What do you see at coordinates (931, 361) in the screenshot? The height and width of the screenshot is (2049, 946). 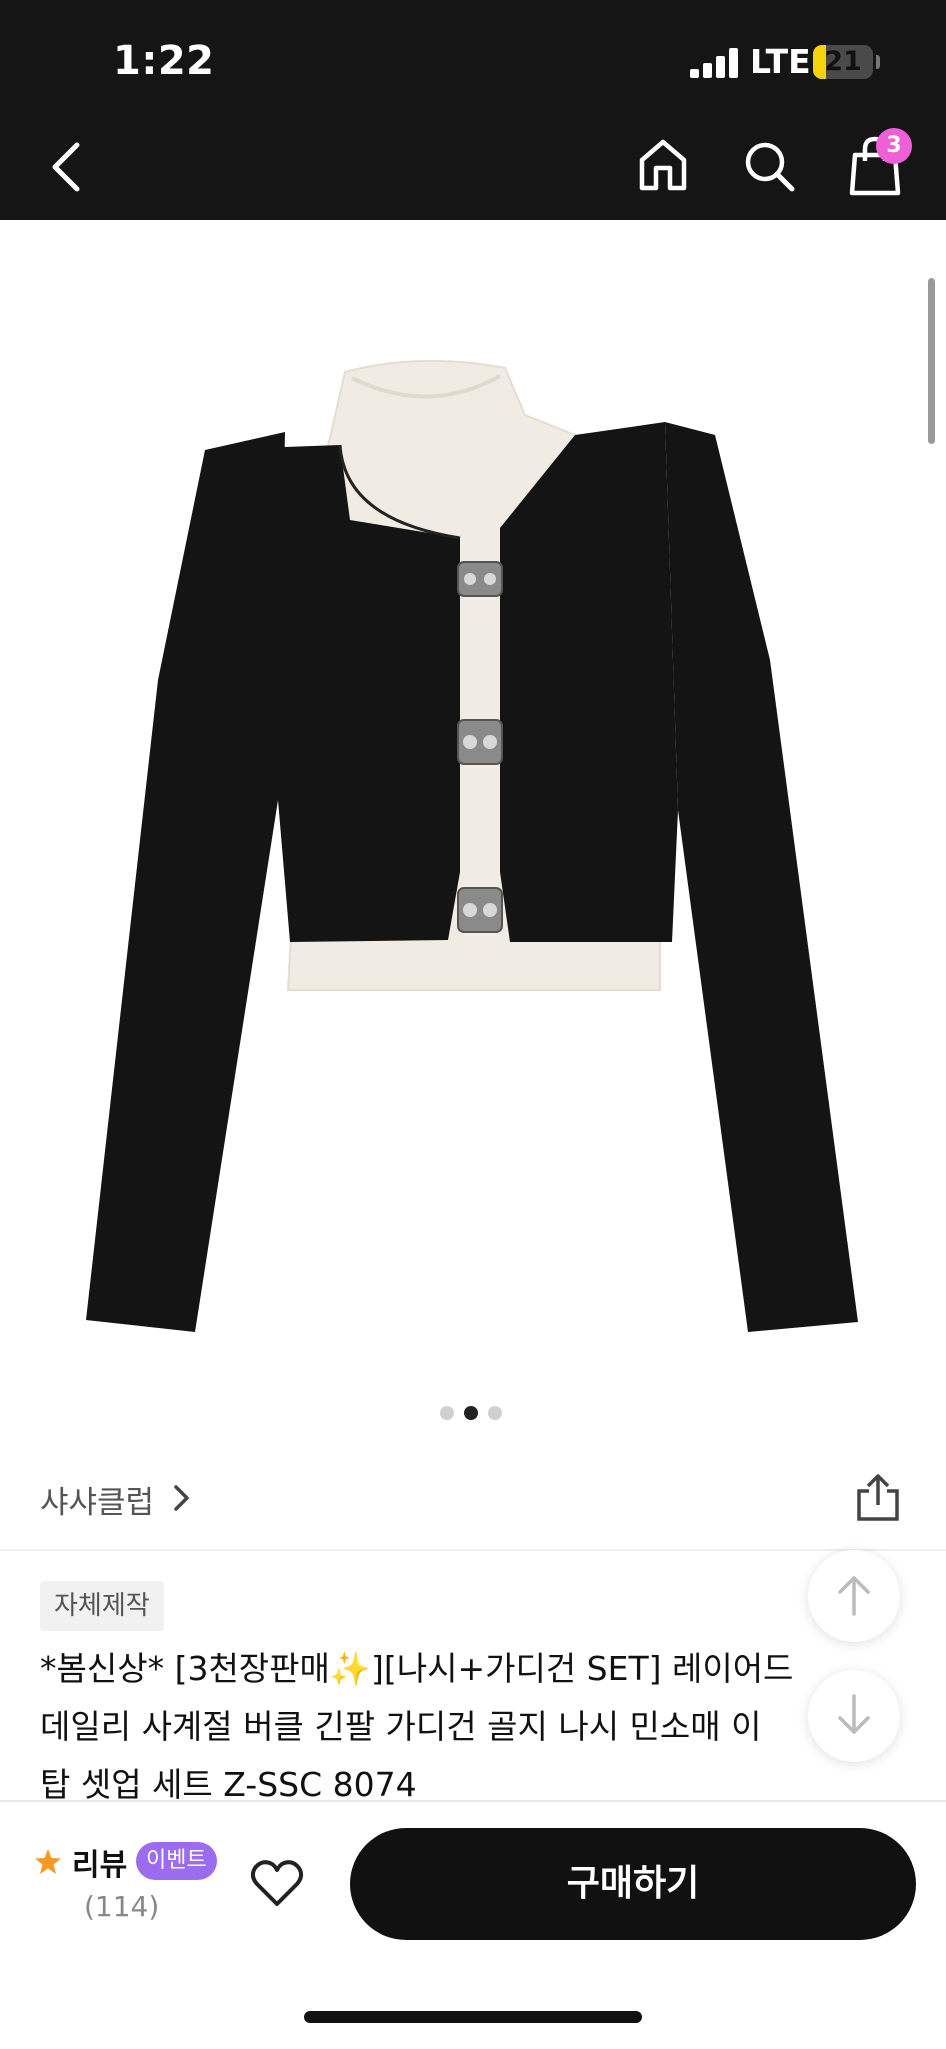 I see `scrollbar` at bounding box center [931, 361].